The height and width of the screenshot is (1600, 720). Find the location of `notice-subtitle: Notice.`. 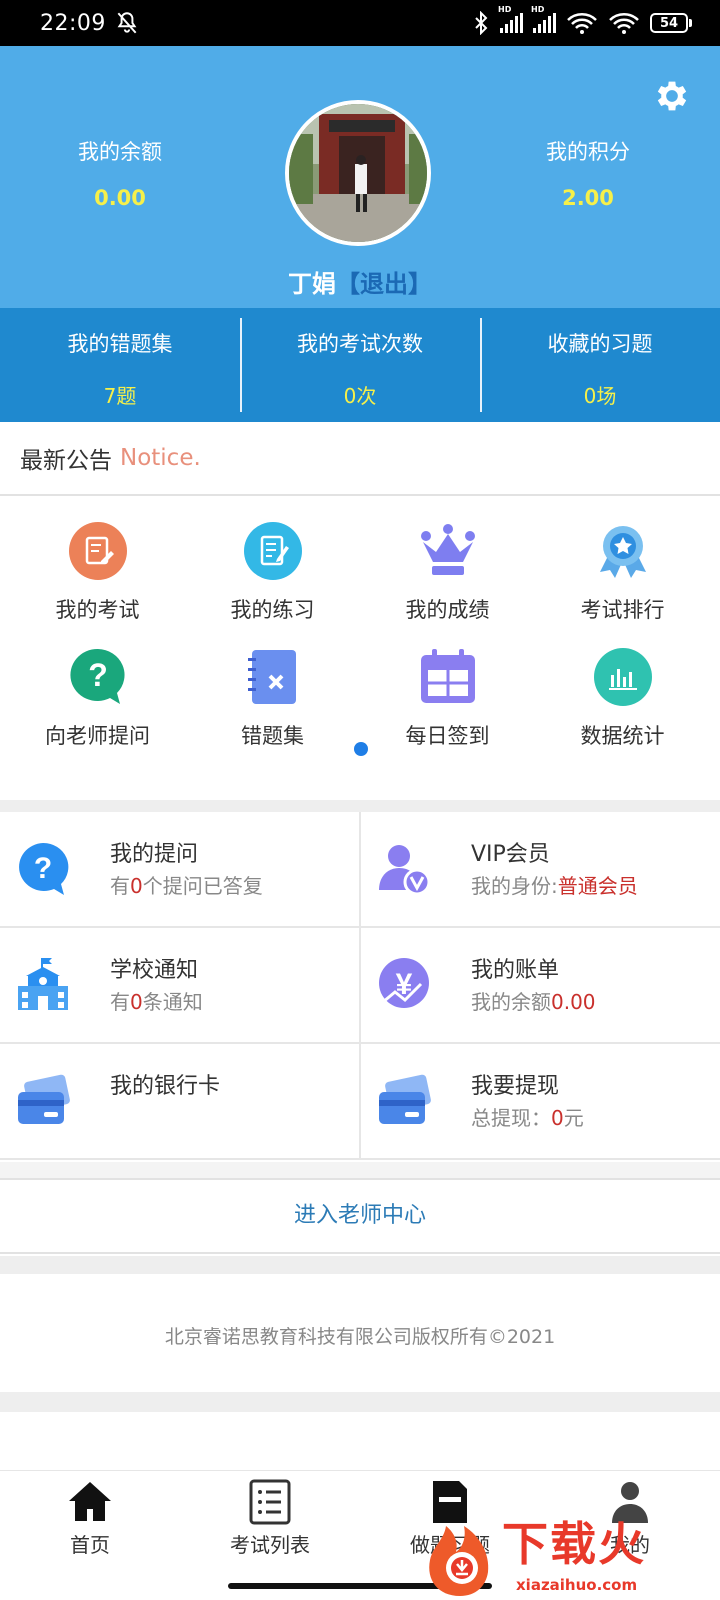

notice-subtitle: Notice. is located at coordinates (160, 458).